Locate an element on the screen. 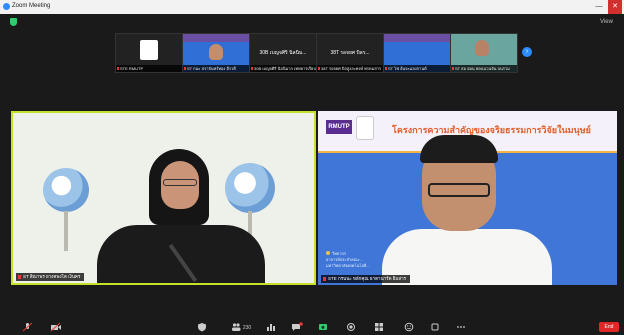  security-shield-icon is located at coordinates (13, 22).